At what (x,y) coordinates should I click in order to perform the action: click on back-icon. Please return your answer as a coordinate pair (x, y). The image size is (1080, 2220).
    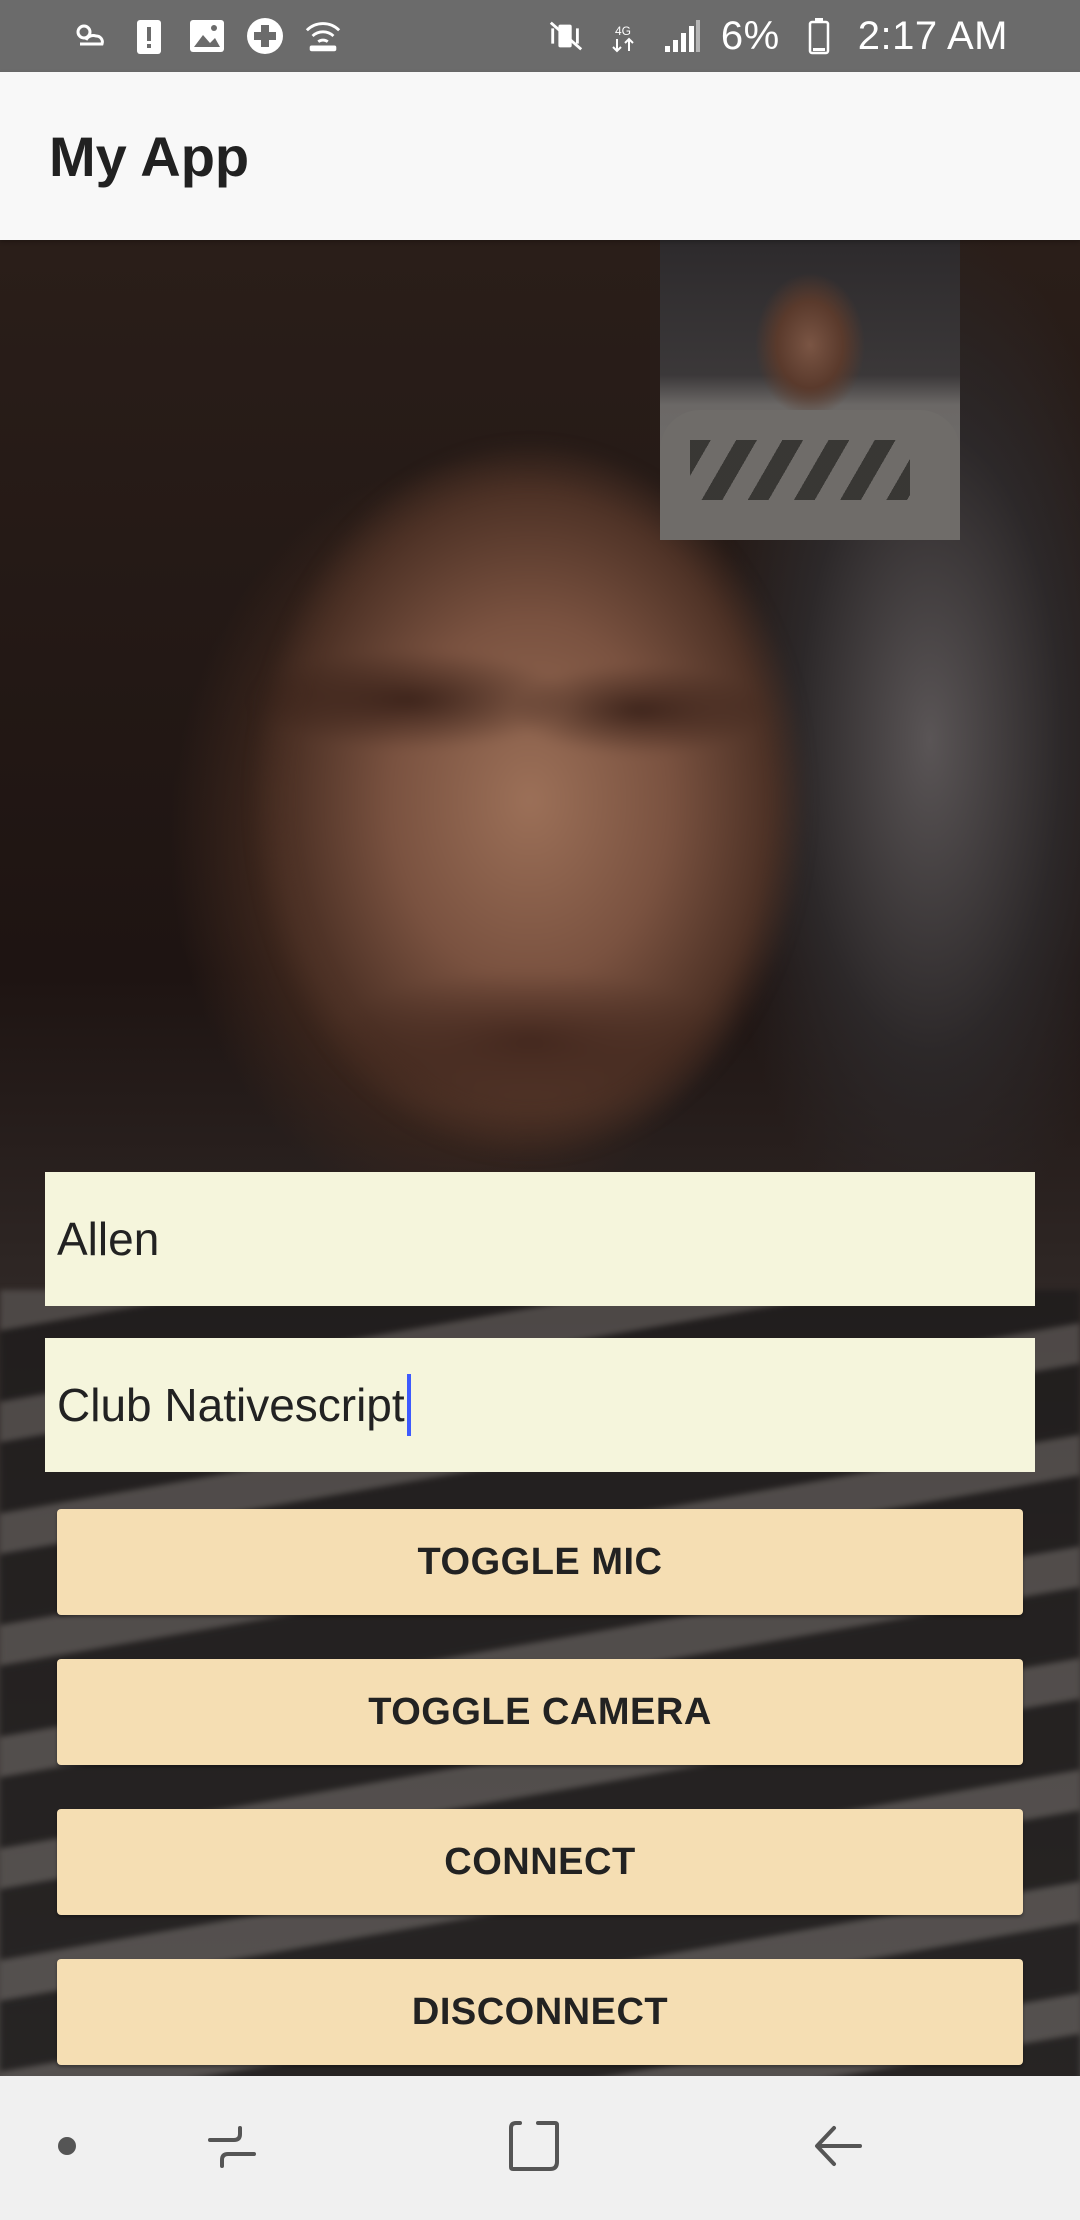
    Looking at the image, I should click on (838, 2148).